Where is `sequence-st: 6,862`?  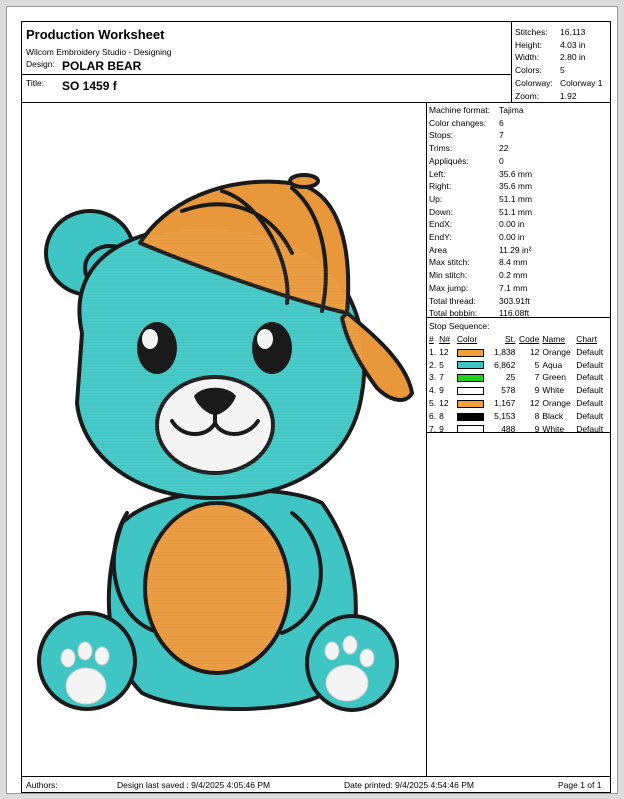
sequence-st: 6,862 is located at coordinates (505, 364).